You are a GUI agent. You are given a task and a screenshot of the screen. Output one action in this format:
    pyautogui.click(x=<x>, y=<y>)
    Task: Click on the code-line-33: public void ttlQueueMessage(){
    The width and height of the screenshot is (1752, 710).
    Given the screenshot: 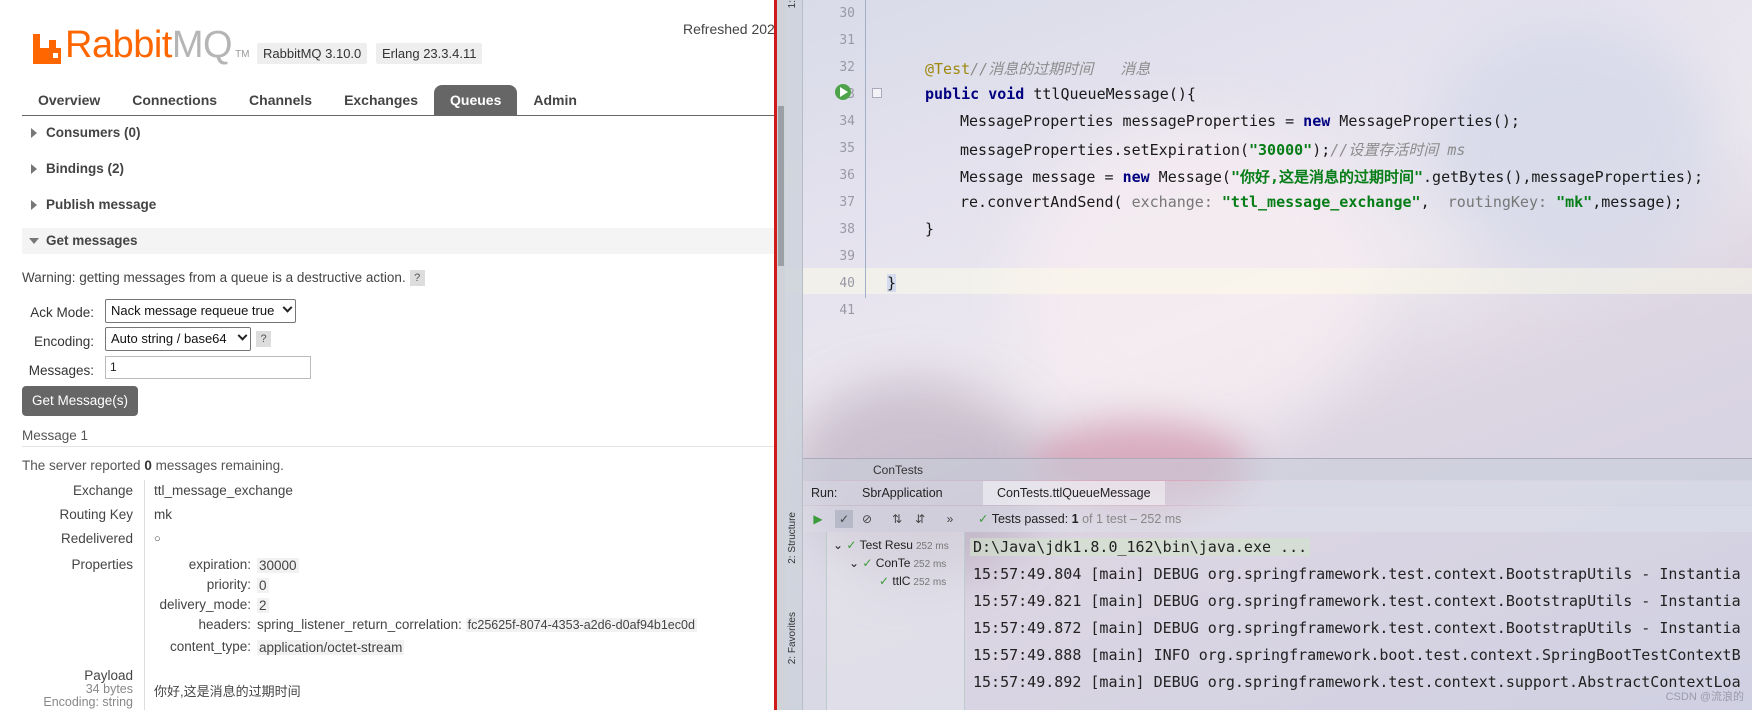 What is the action you would take?
    pyautogui.click(x=1060, y=94)
    